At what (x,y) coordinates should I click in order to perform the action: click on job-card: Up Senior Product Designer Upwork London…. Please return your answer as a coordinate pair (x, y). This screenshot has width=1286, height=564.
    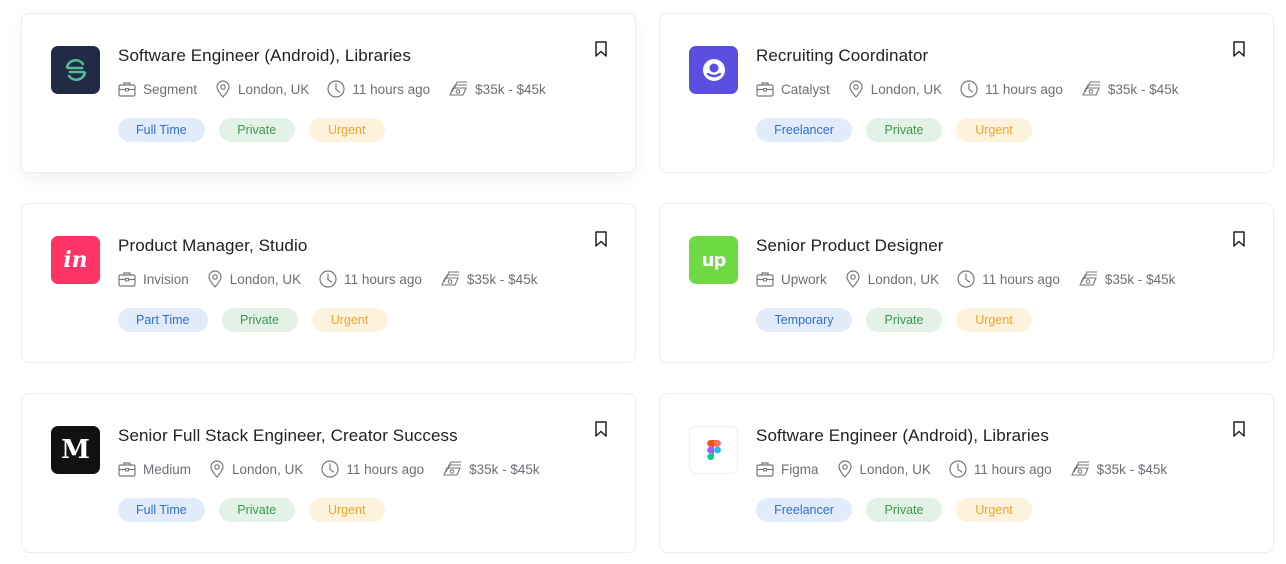
    Looking at the image, I should click on (966, 283).